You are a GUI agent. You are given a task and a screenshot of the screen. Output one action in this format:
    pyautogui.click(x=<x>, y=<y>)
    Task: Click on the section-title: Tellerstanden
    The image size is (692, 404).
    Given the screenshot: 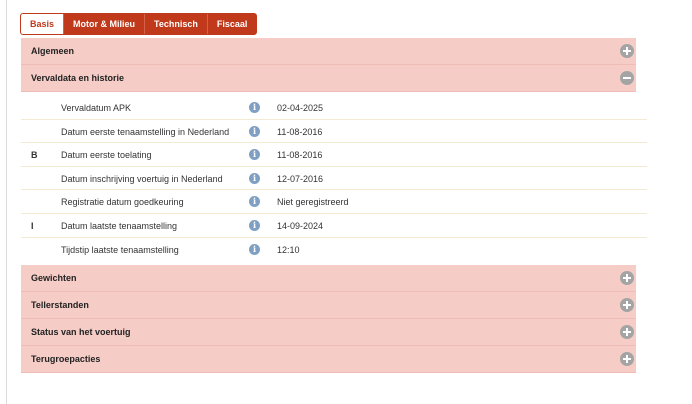 What is the action you would take?
    pyautogui.click(x=60, y=305)
    